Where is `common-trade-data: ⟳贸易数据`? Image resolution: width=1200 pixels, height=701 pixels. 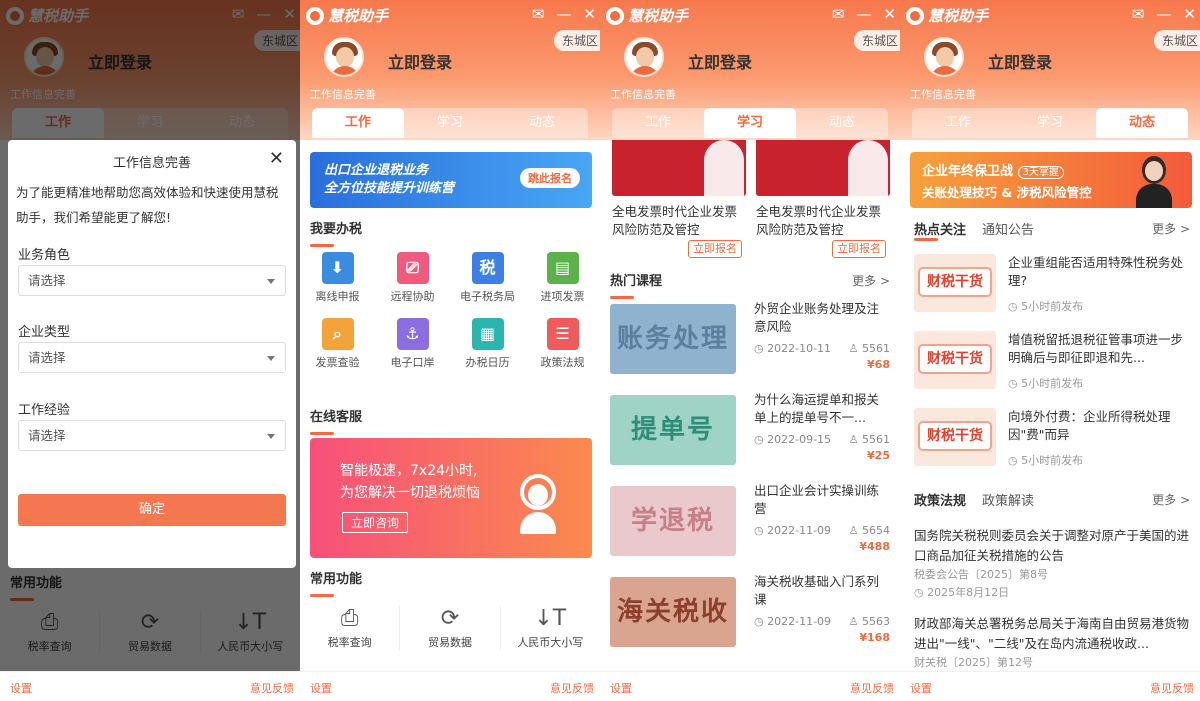 common-trade-data: ⟳贸易数据 is located at coordinates (450, 628).